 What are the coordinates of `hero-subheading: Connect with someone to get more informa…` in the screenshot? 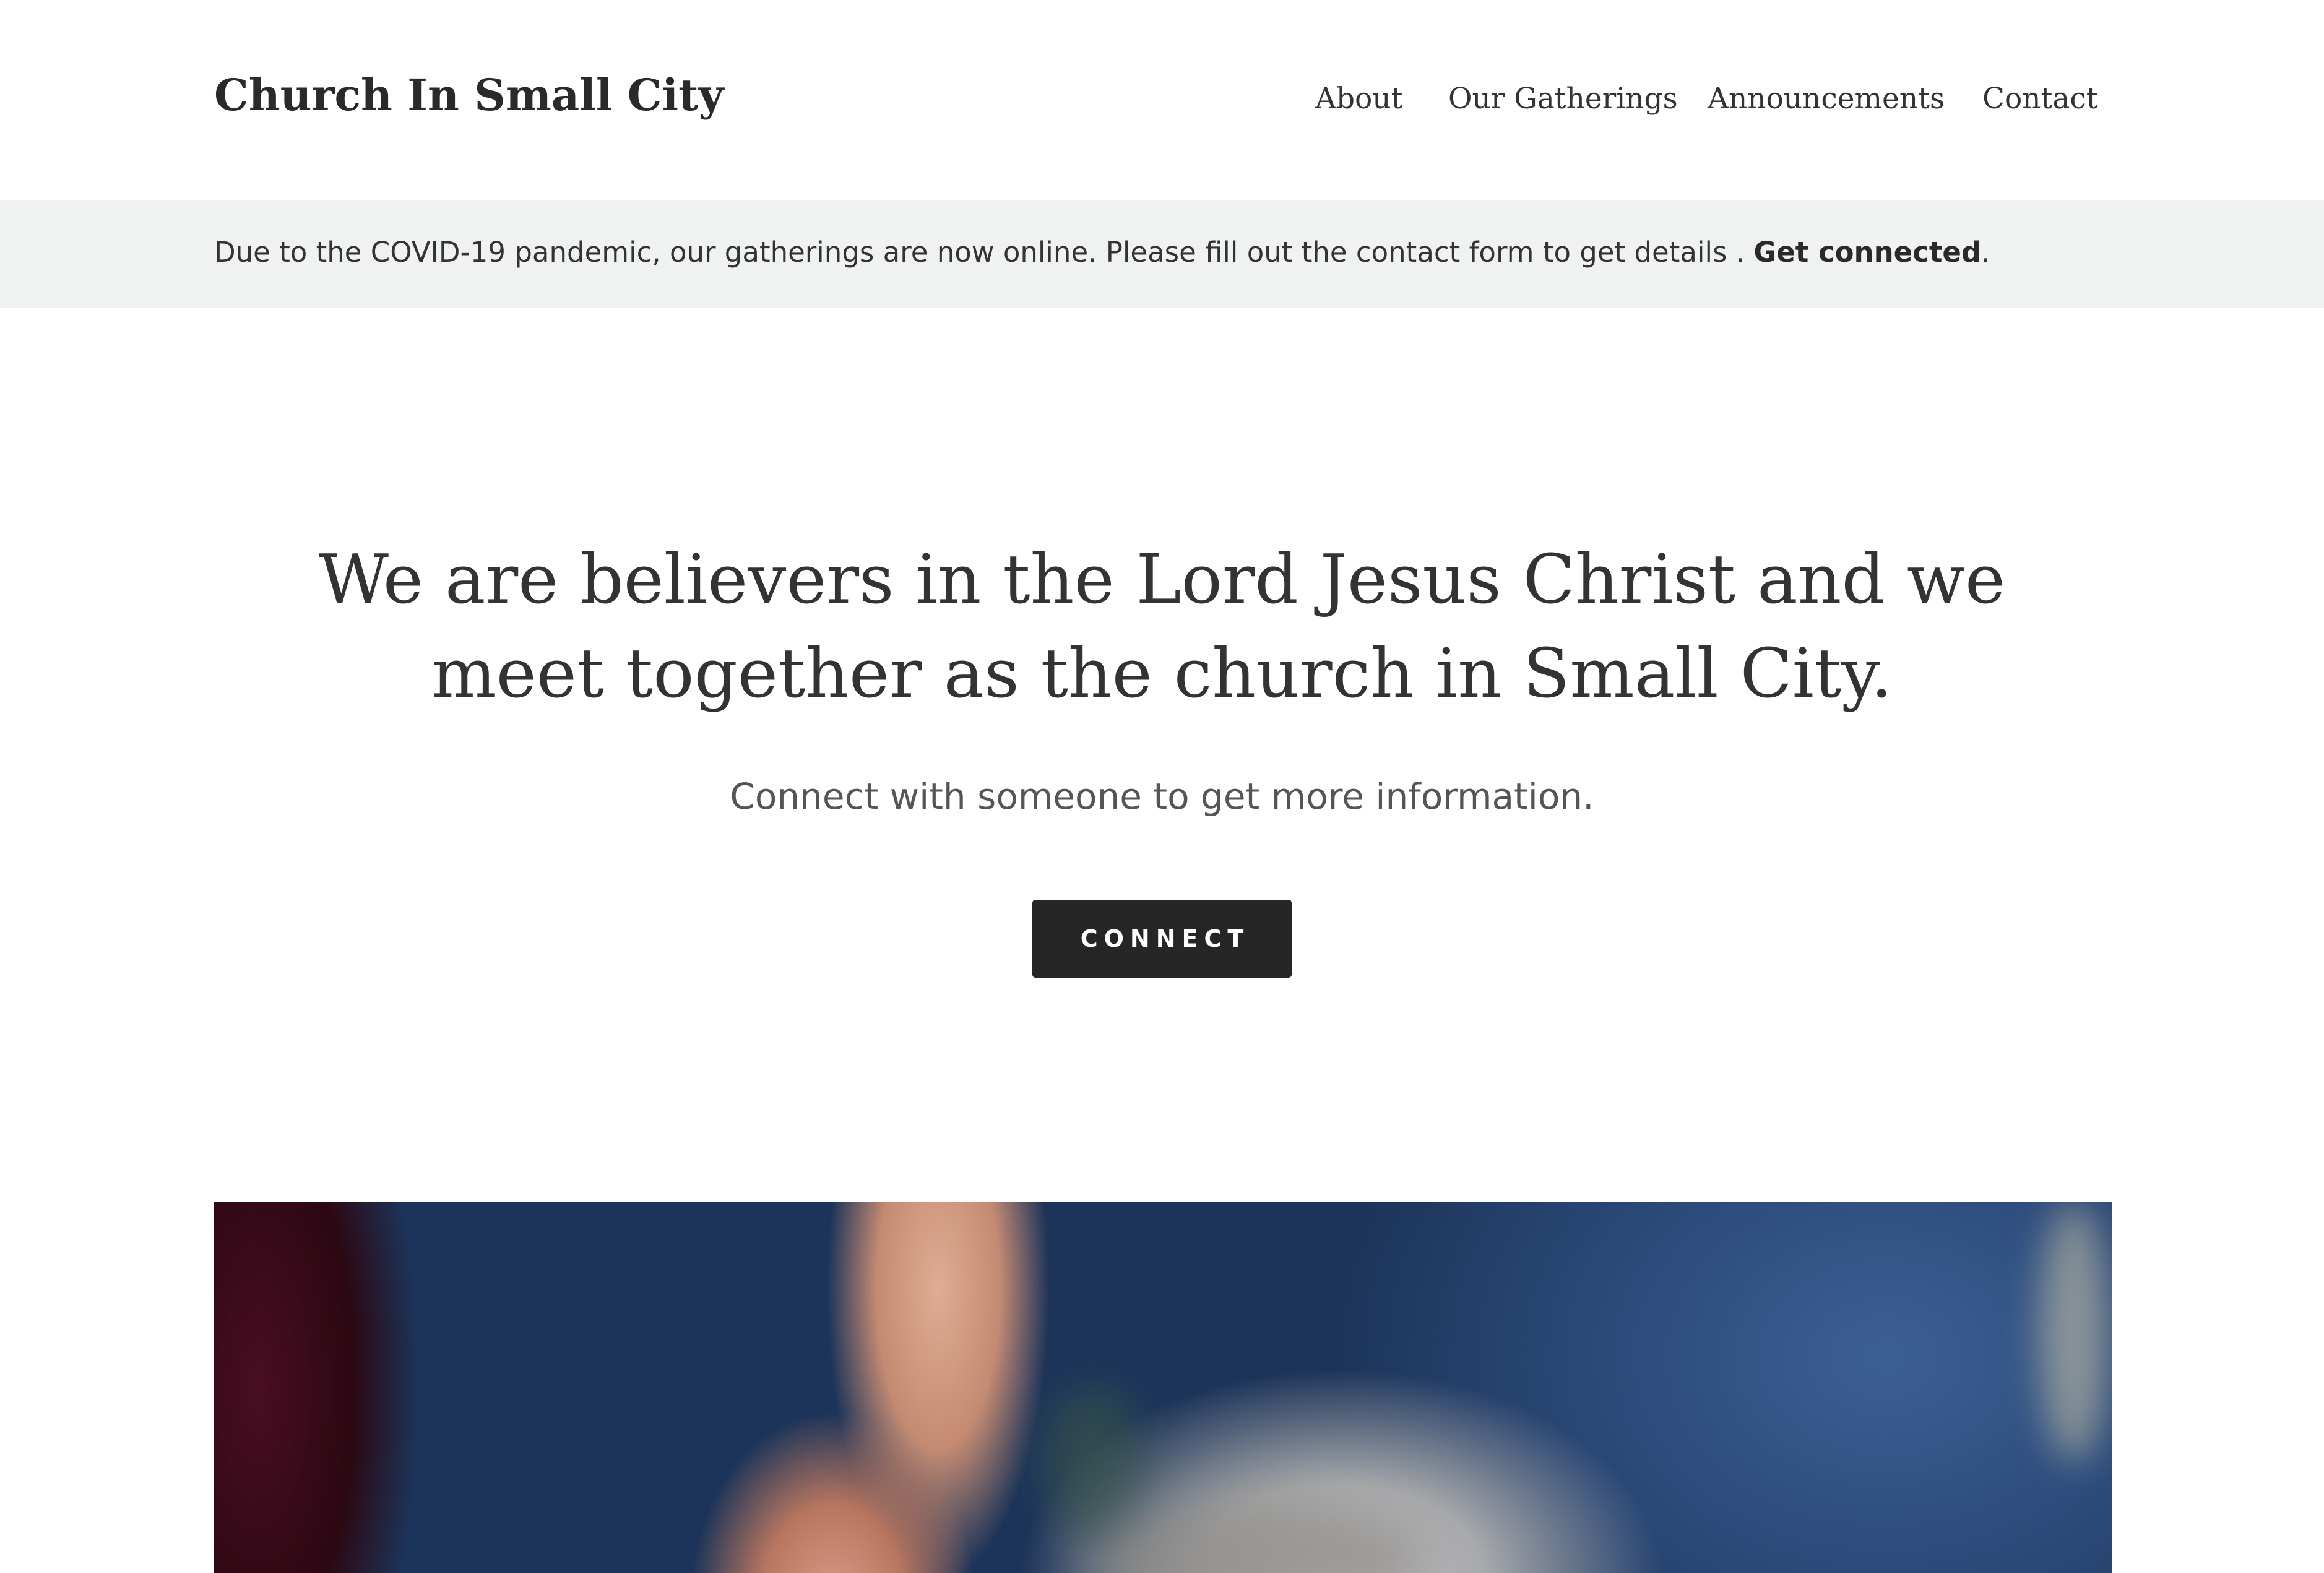 It's located at (1162, 796).